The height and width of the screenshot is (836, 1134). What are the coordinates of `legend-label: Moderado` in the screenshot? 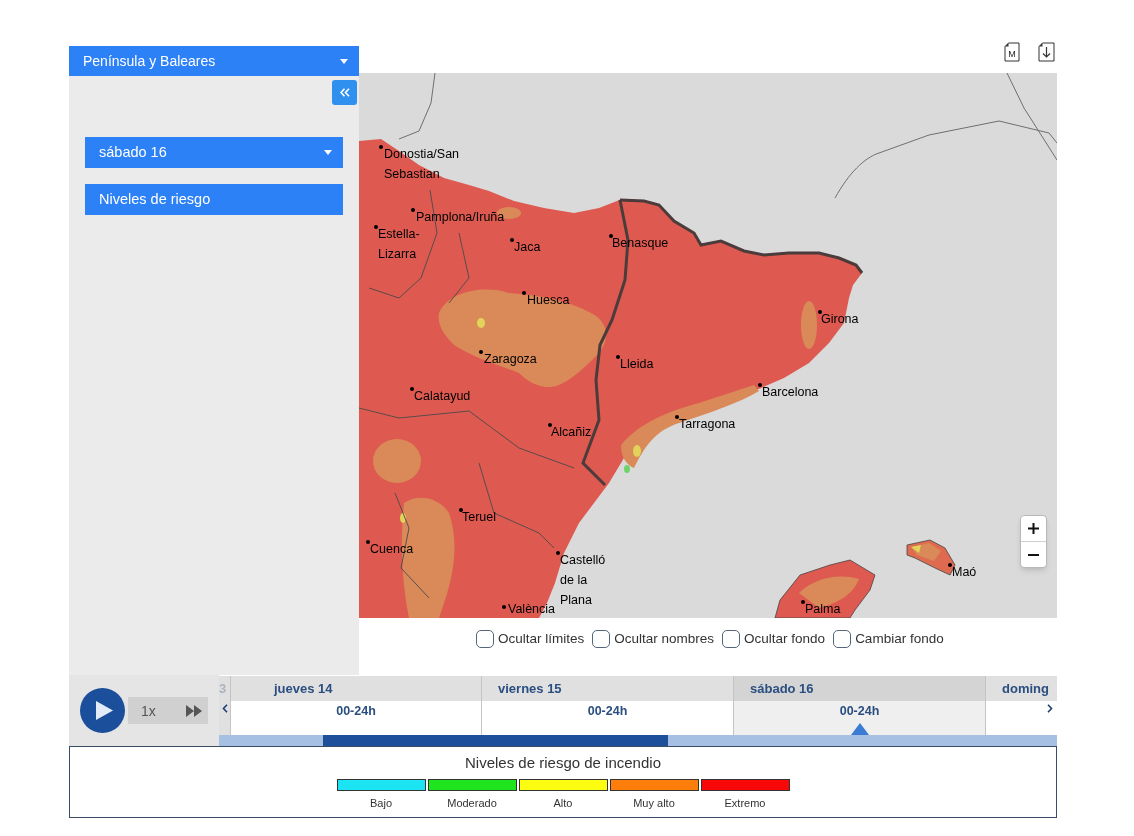 It's located at (472, 803).